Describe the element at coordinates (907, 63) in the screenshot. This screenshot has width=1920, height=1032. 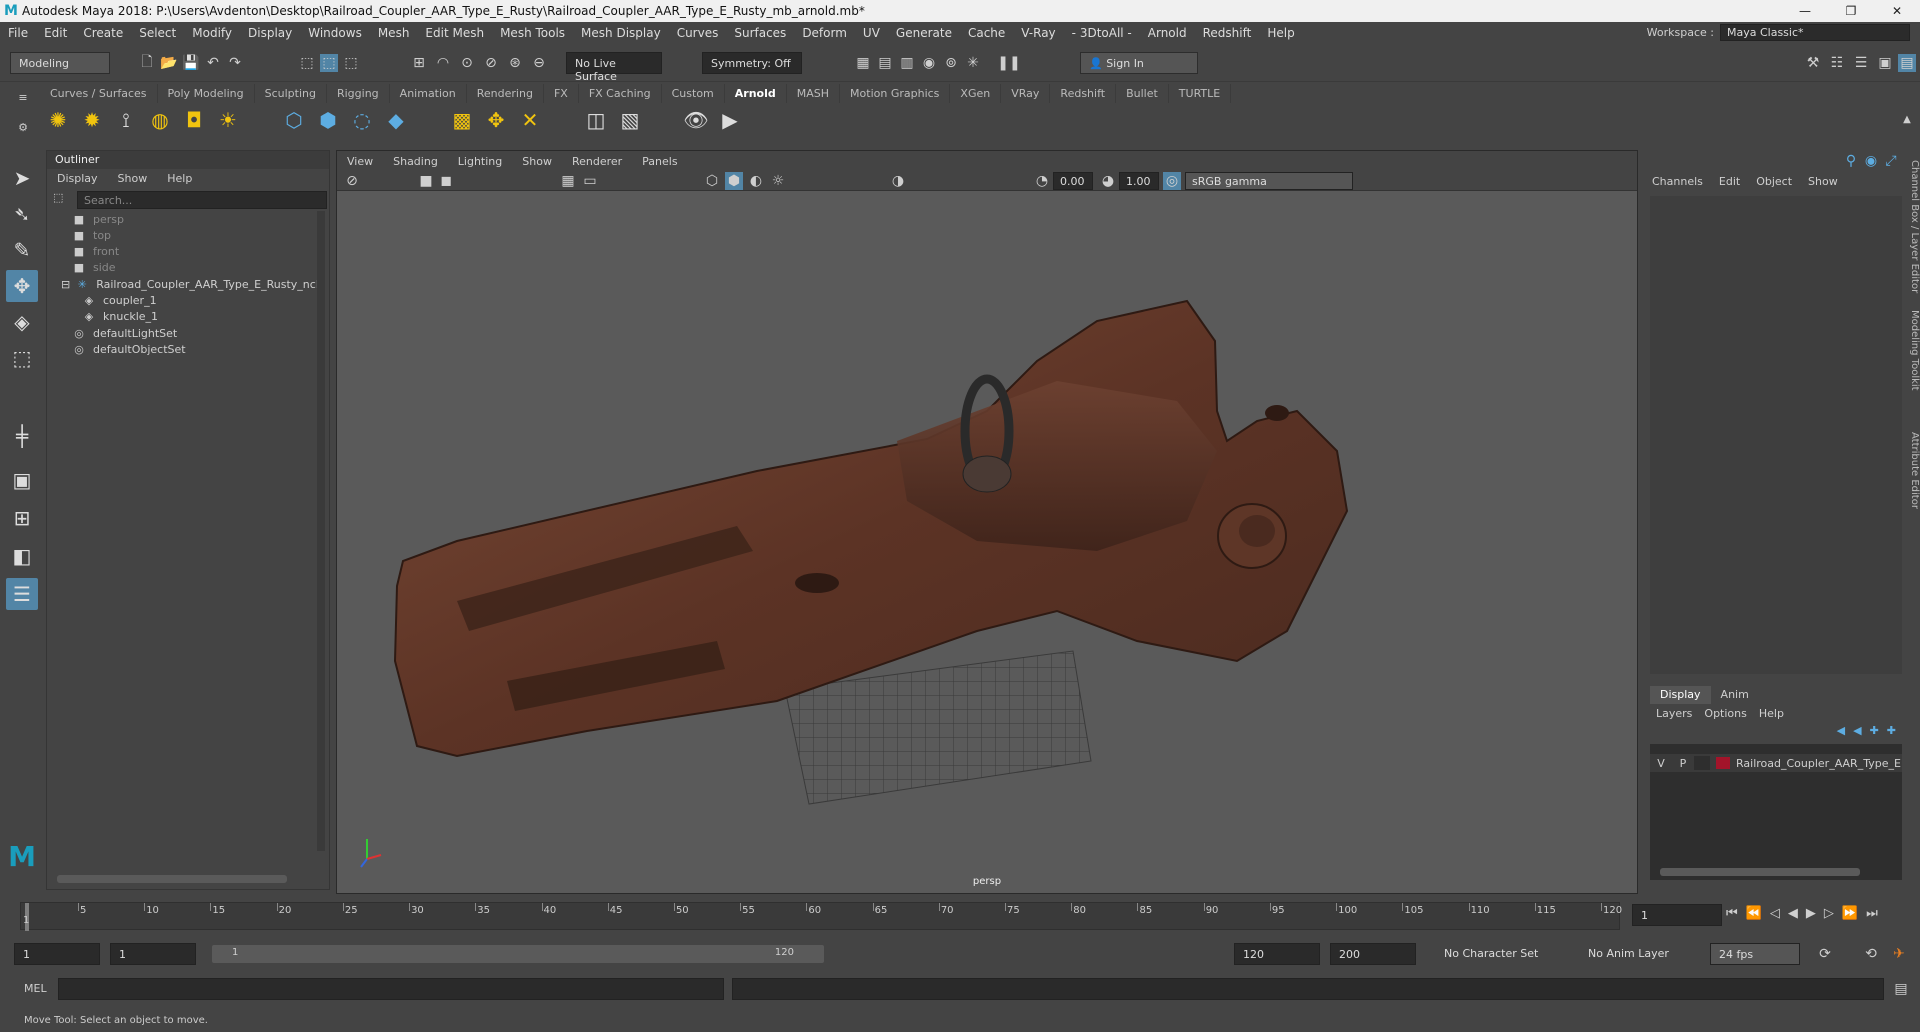
I see `render-settings-icon: ▥` at that location.